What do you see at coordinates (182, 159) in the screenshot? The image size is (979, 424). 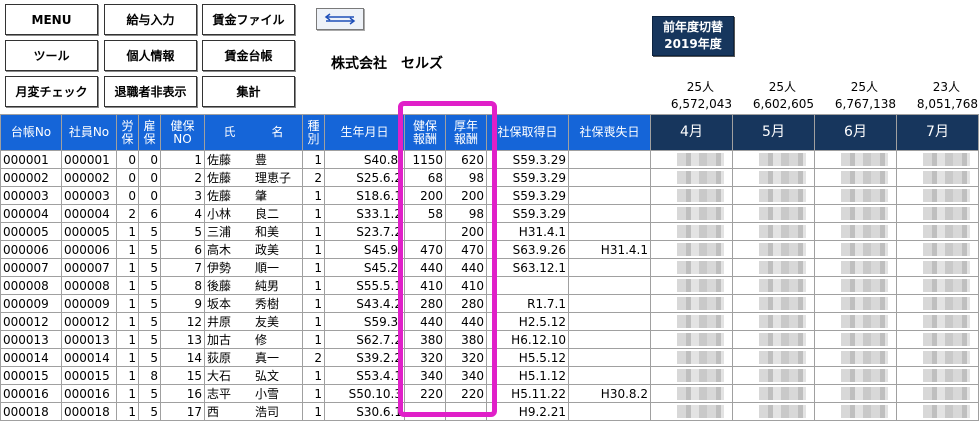 I see `cell-health-no: 1` at bounding box center [182, 159].